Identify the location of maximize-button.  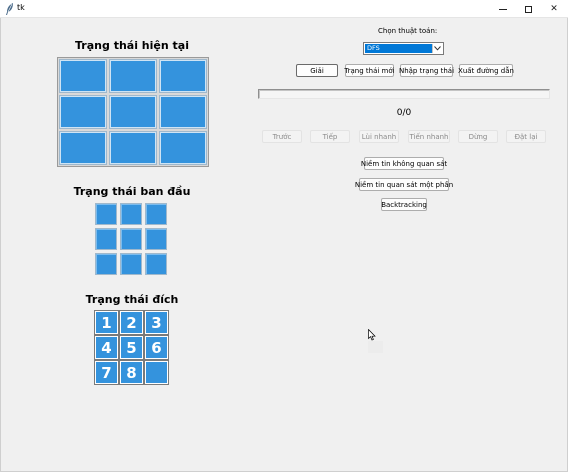
(528, 9).